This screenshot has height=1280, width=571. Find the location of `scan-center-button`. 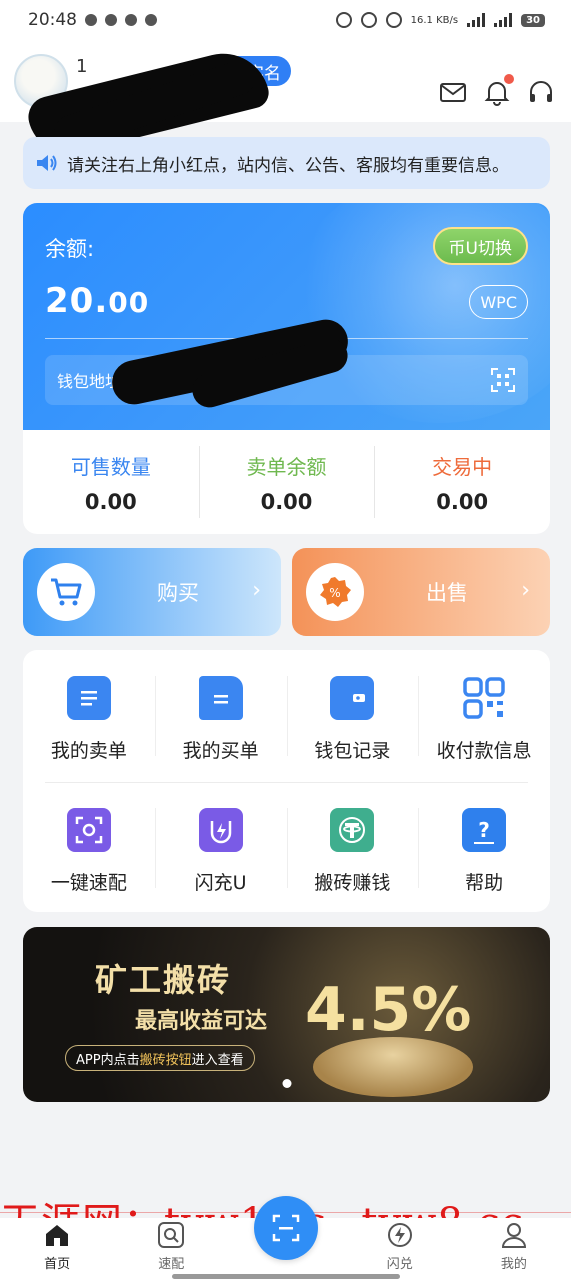

scan-center-button is located at coordinates (286, 1228).